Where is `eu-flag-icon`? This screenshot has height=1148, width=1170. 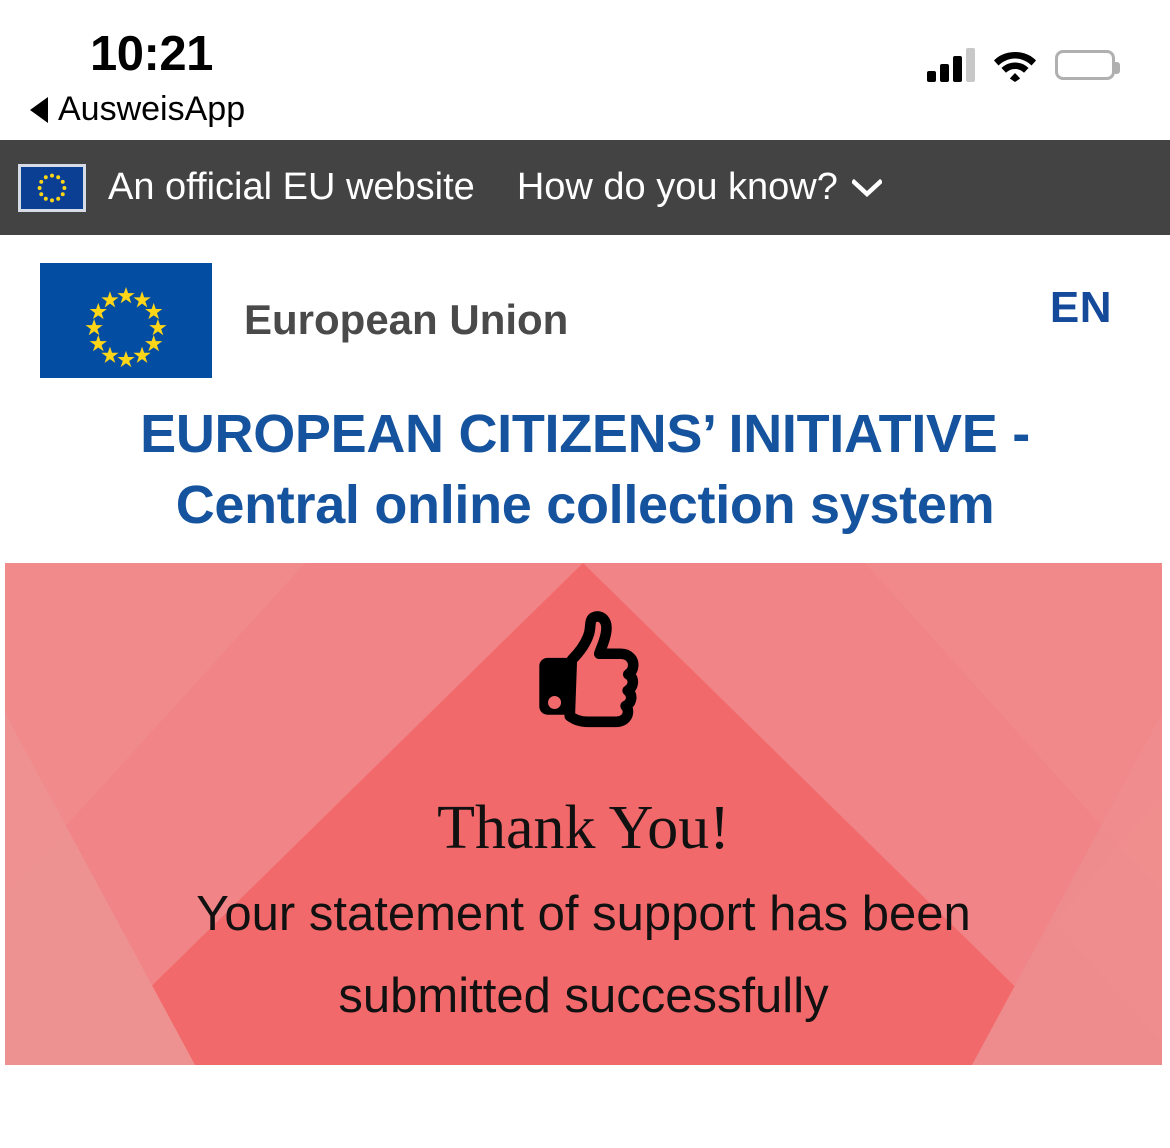
eu-flag-icon is located at coordinates (52, 187).